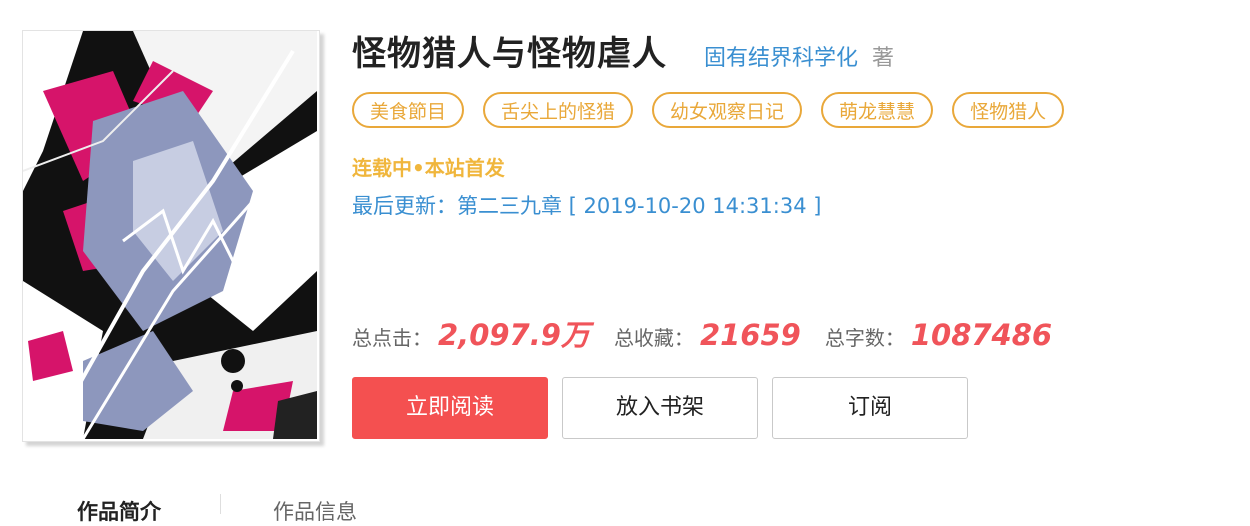 This screenshot has width=1250, height=526. Describe the element at coordinates (653, 338) in the screenshot. I see `favorites-label: 总收藏：` at that location.